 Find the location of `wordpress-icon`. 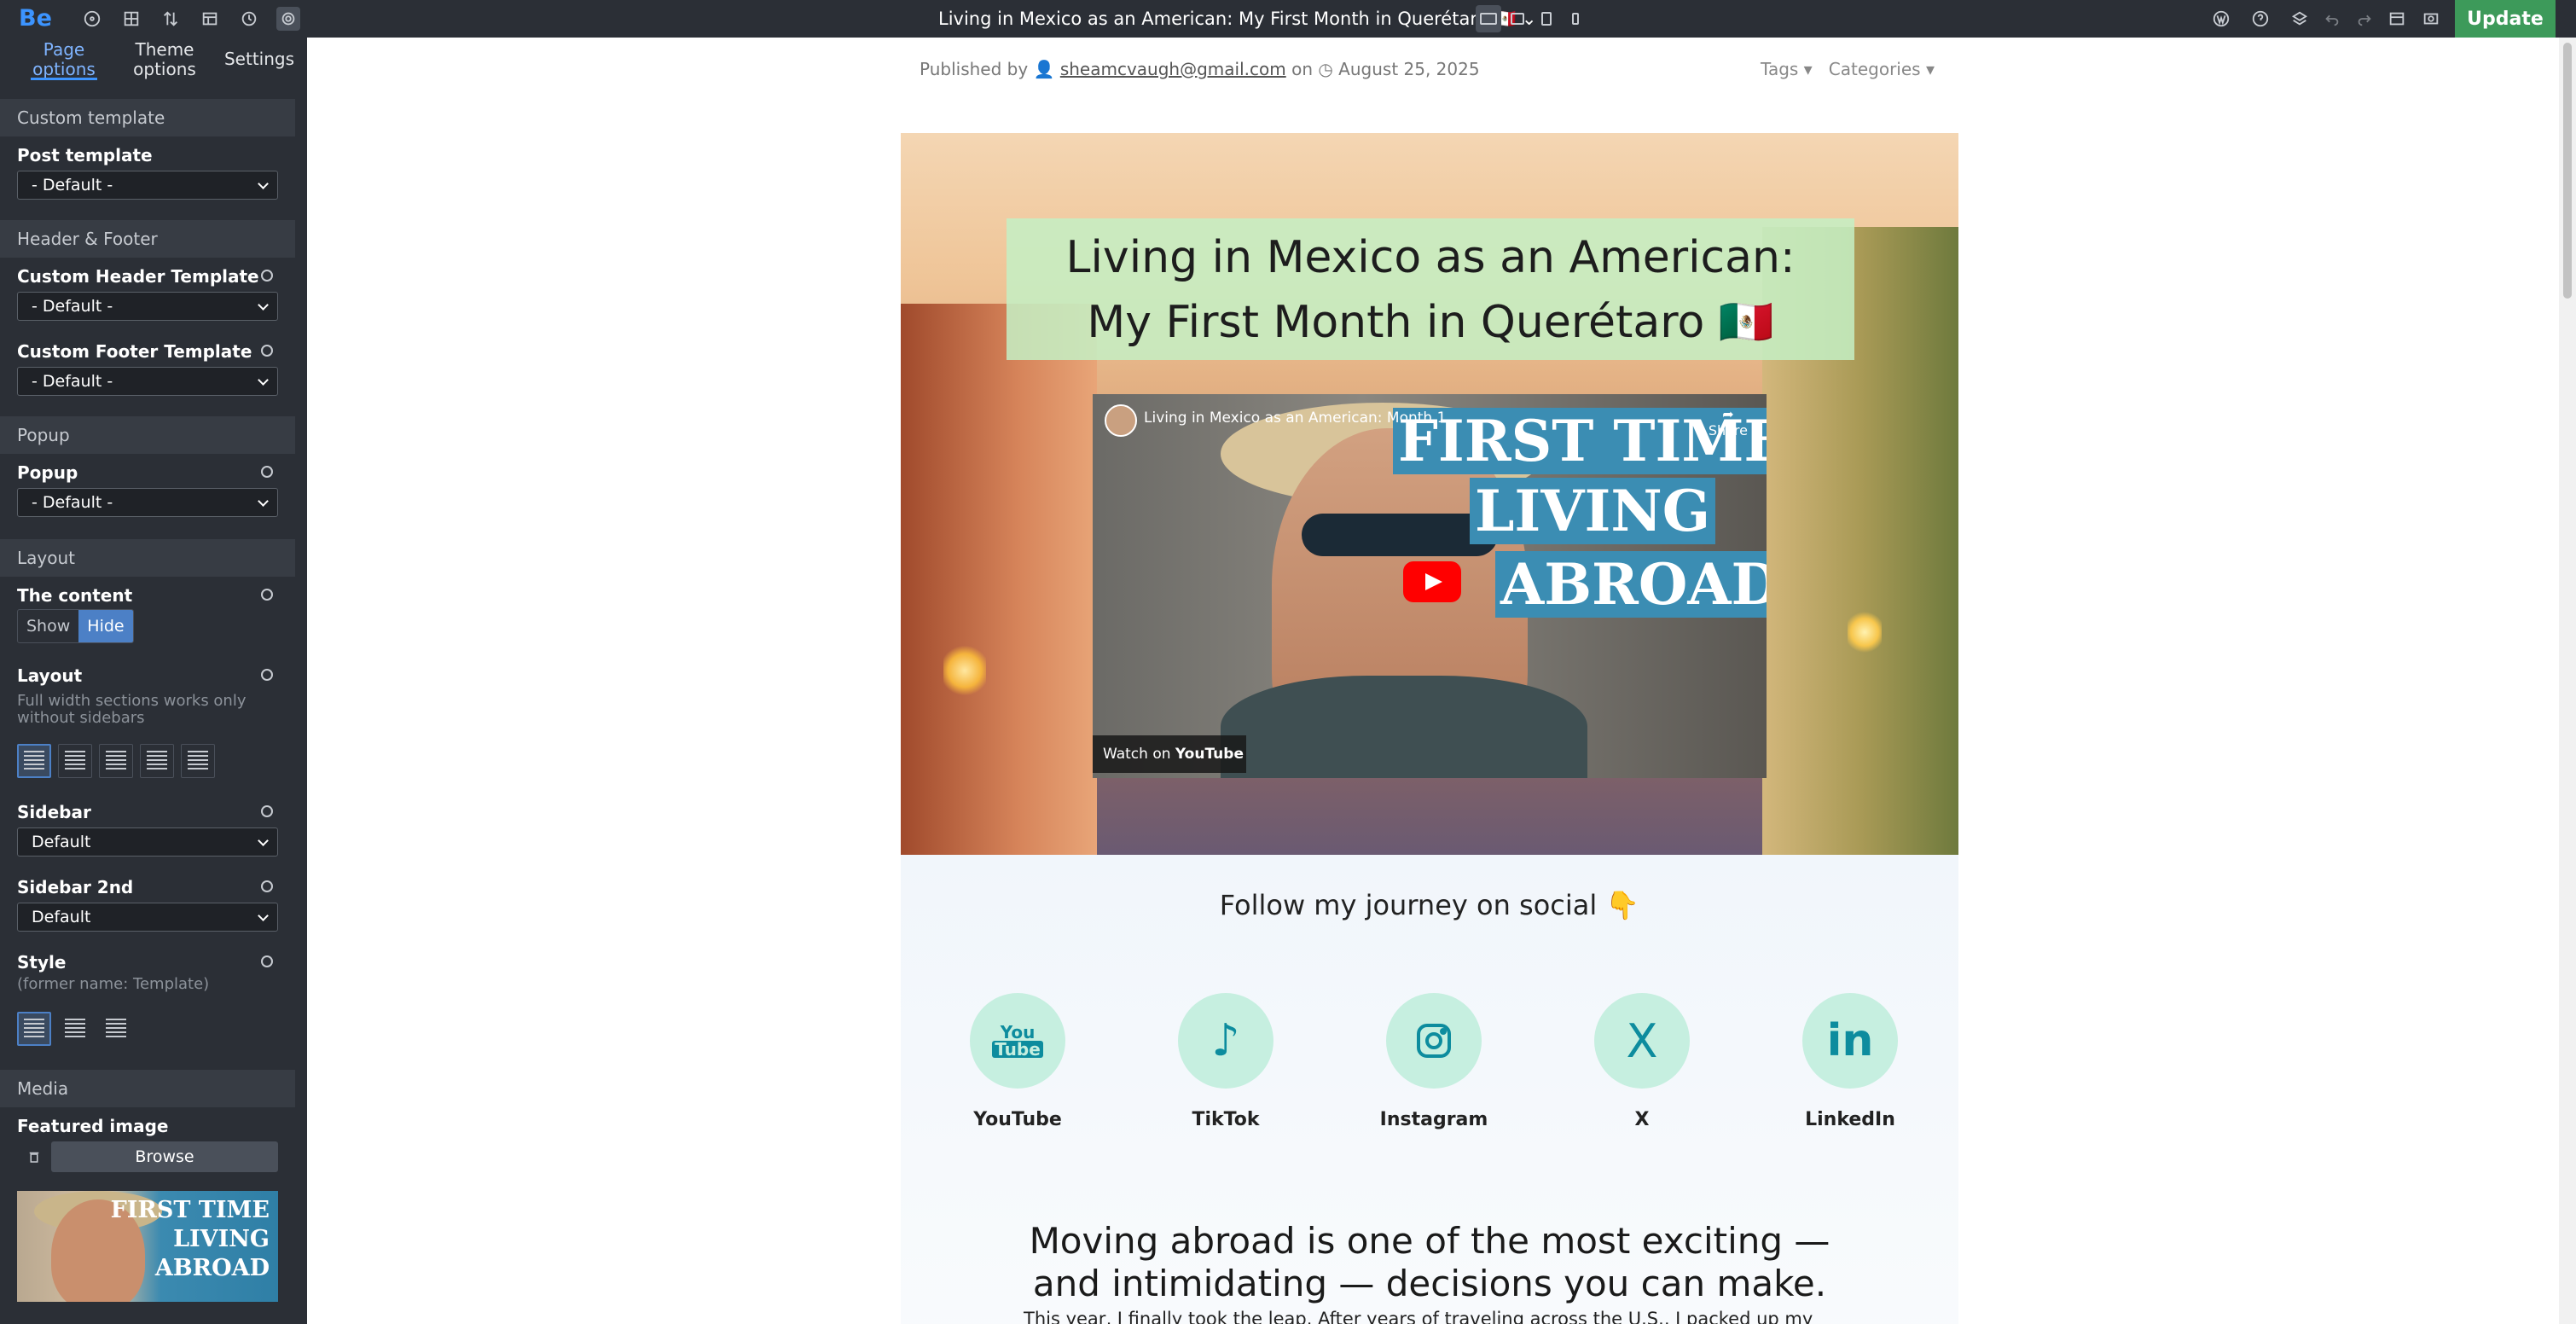

wordpress-icon is located at coordinates (2221, 19).